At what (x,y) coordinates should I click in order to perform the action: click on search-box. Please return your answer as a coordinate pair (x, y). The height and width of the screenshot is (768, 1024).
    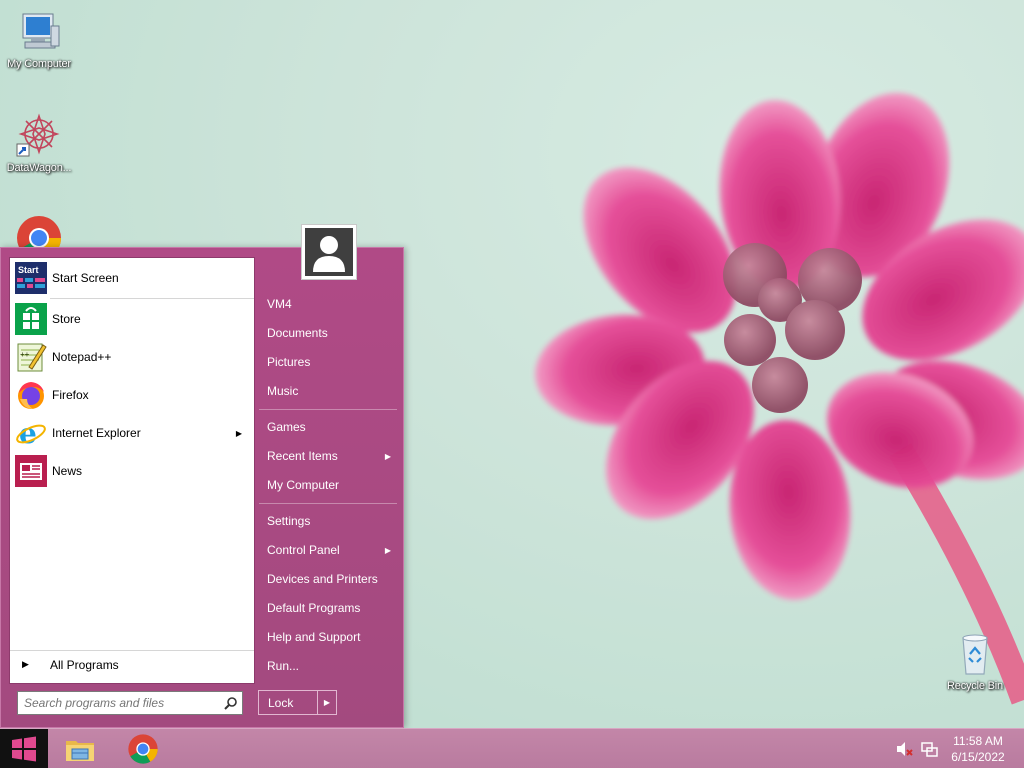
    Looking at the image, I should click on (130, 703).